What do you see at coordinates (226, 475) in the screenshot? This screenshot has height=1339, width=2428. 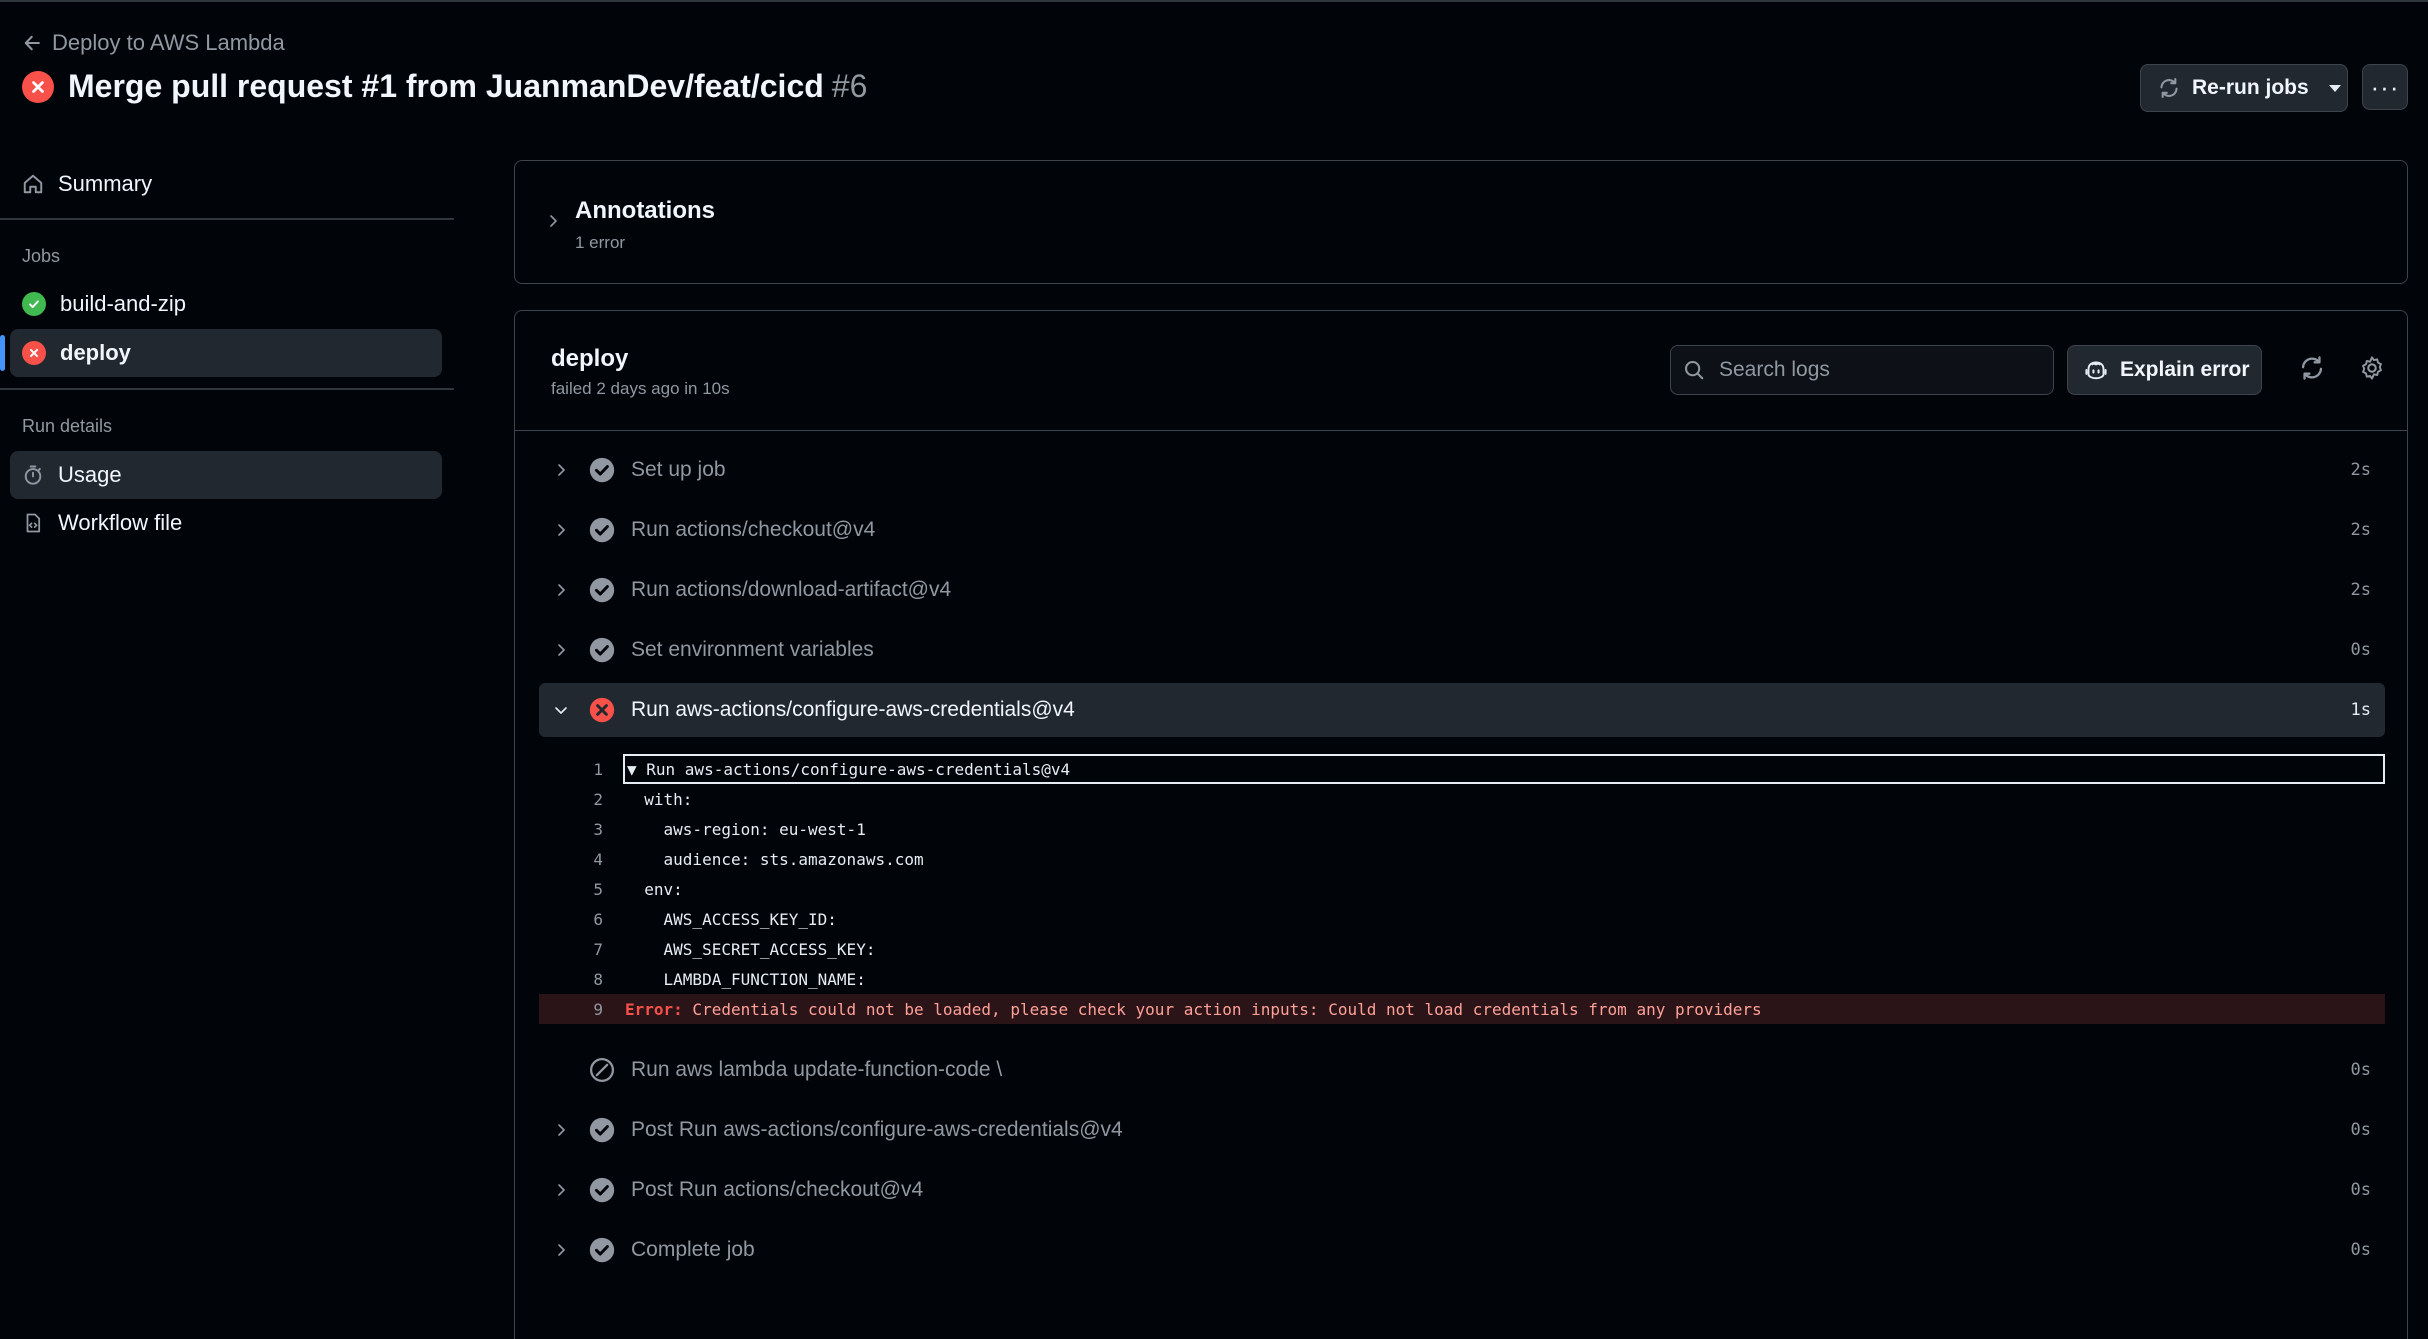 I see `sidebar-item-usage: Usage` at bounding box center [226, 475].